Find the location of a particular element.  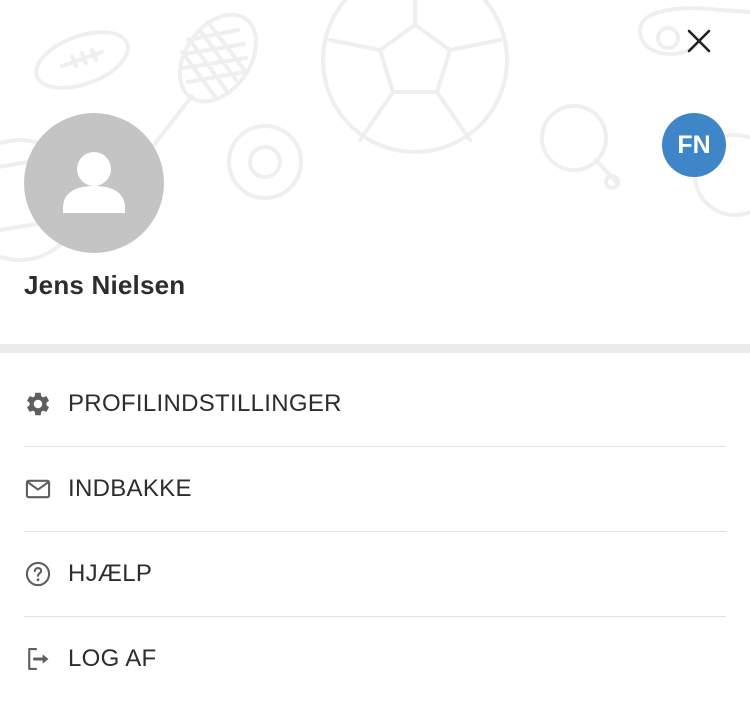

help-circle-icon is located at coordinates (39, 574).